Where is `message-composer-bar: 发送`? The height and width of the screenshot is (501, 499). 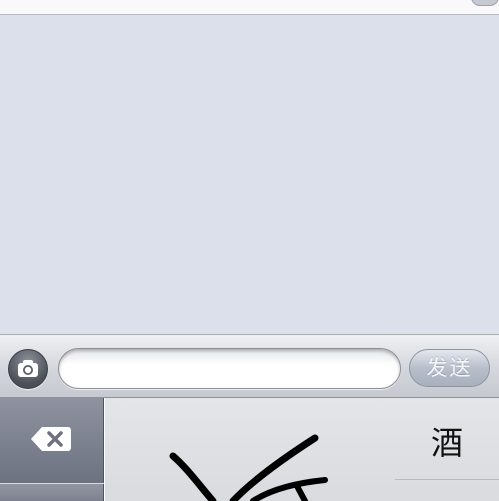
message-composer-bar: 发送 is located at coordinates (249, 366).